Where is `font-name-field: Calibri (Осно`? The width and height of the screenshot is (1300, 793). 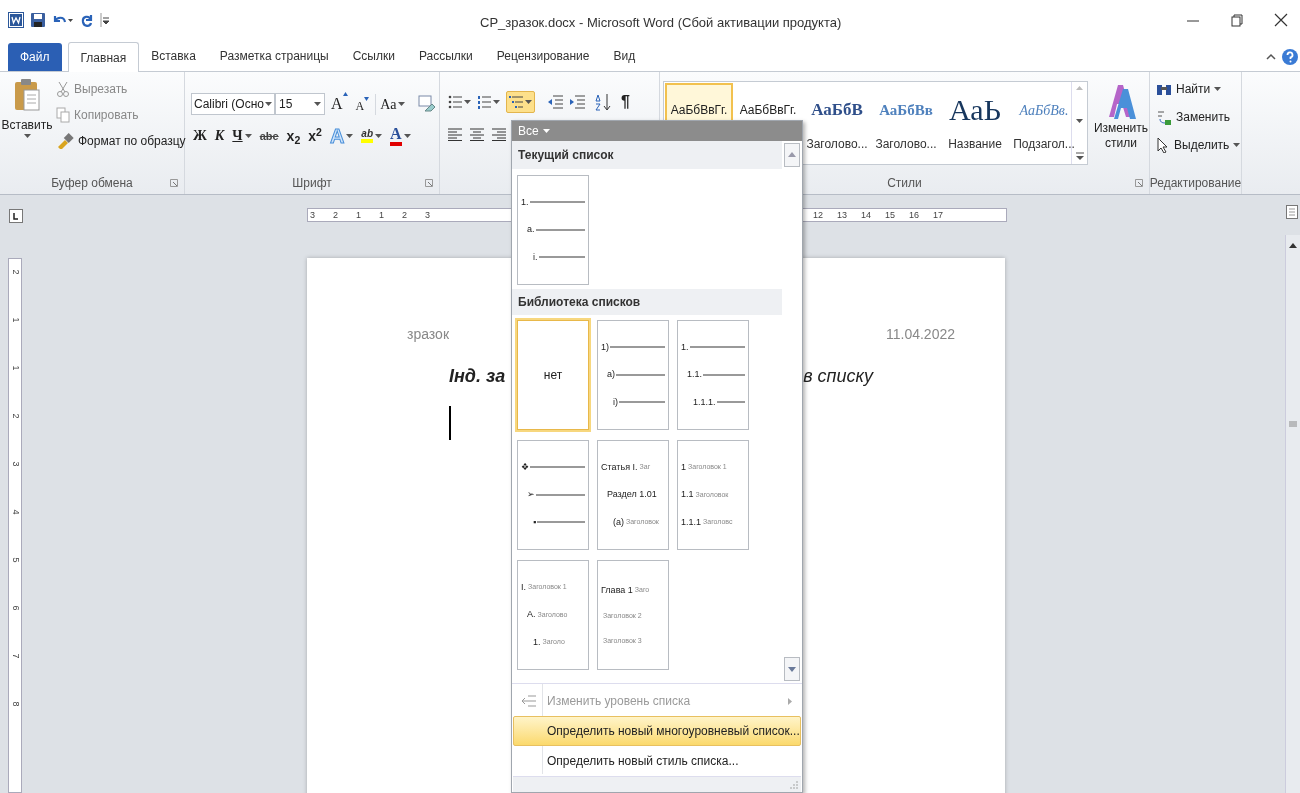 font-name-field: Calibri (Осно is located at coordinates (233, 104).